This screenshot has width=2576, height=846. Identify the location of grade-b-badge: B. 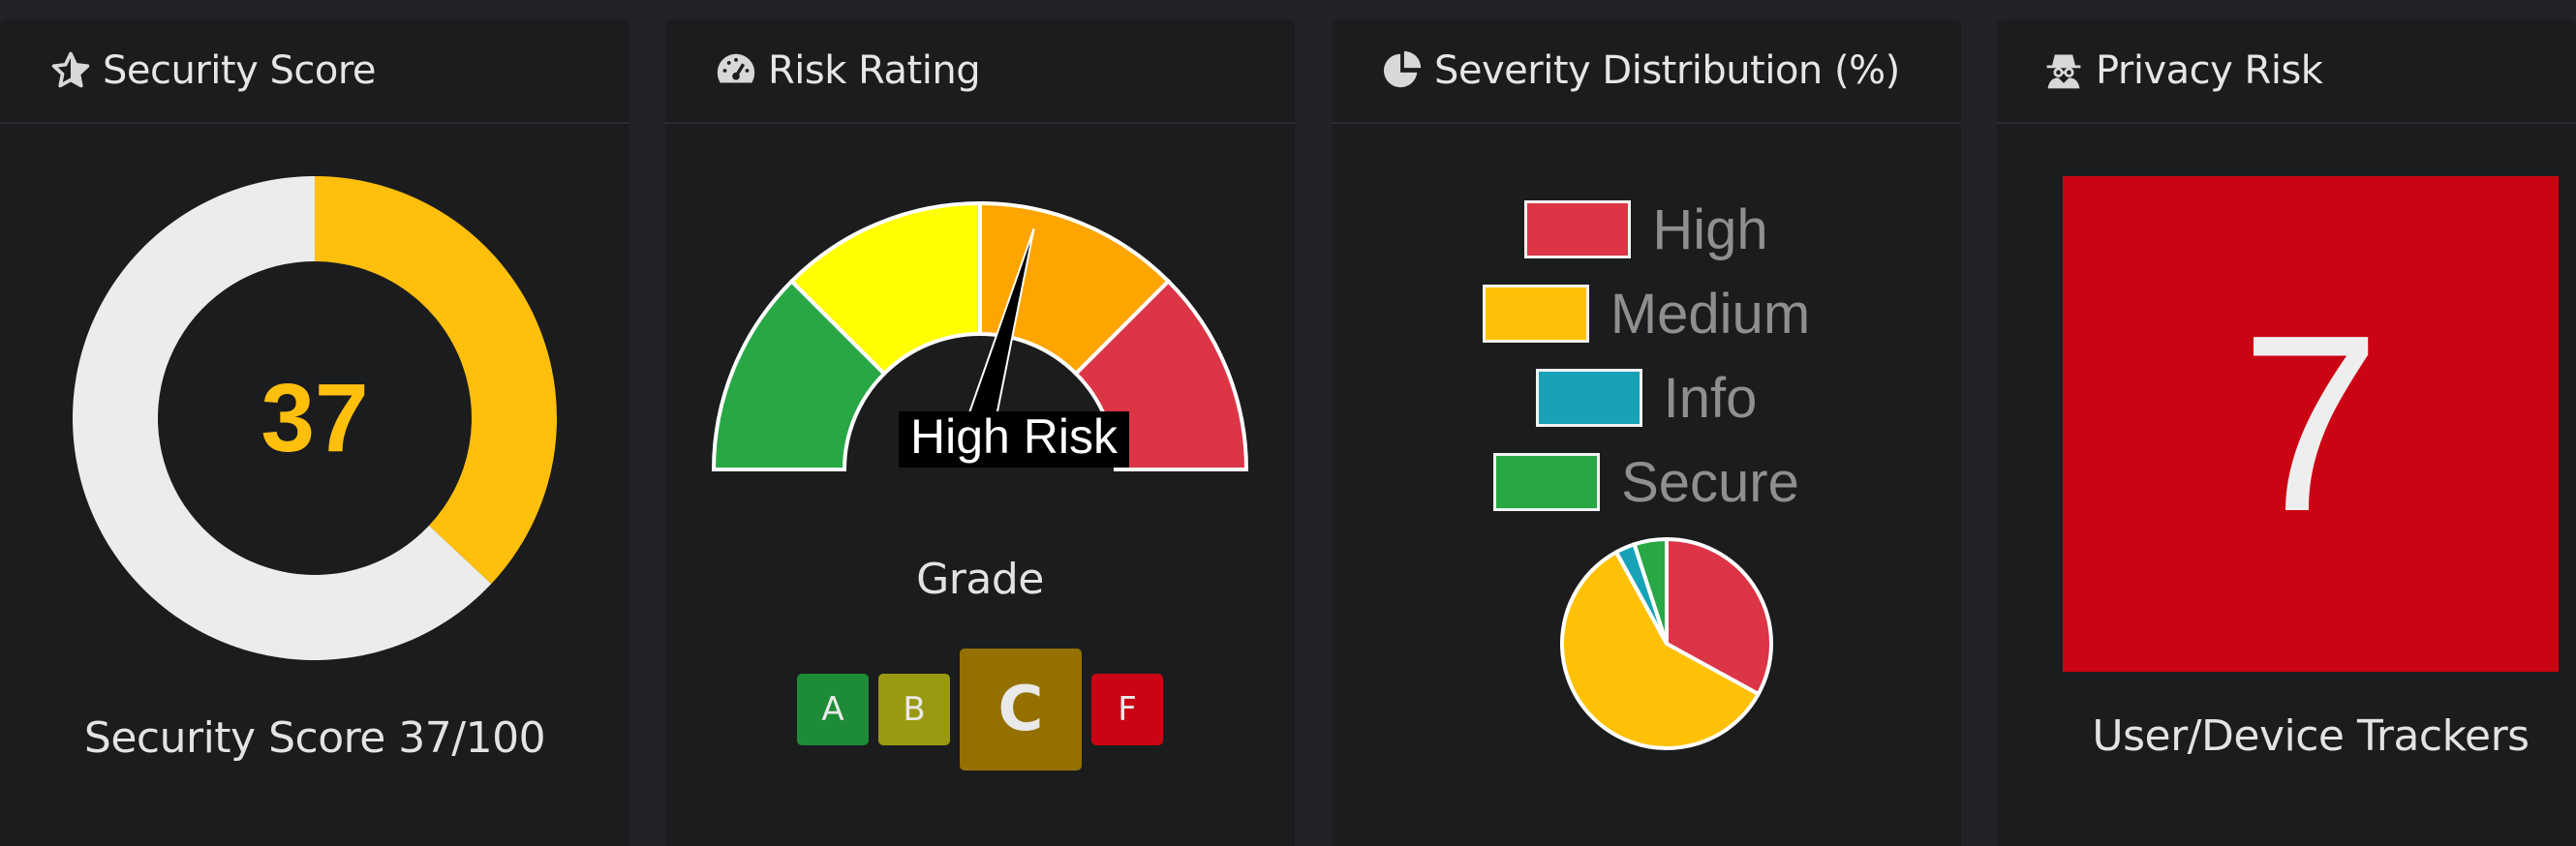
(914, 709).